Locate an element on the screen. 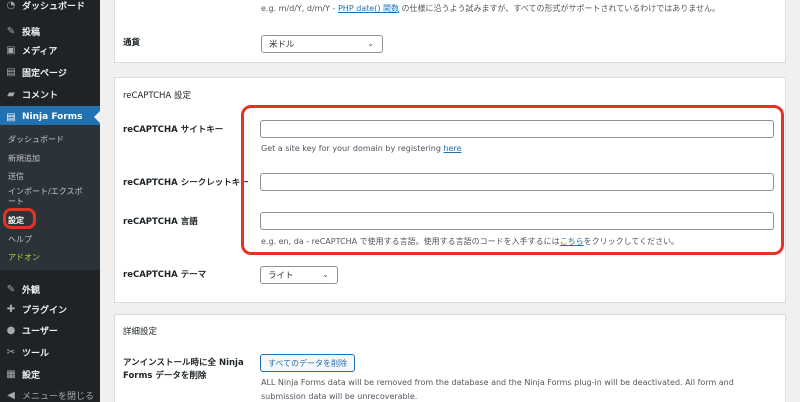  sidebar-item-label: 固定ページ is located at coordinates (44, 73).